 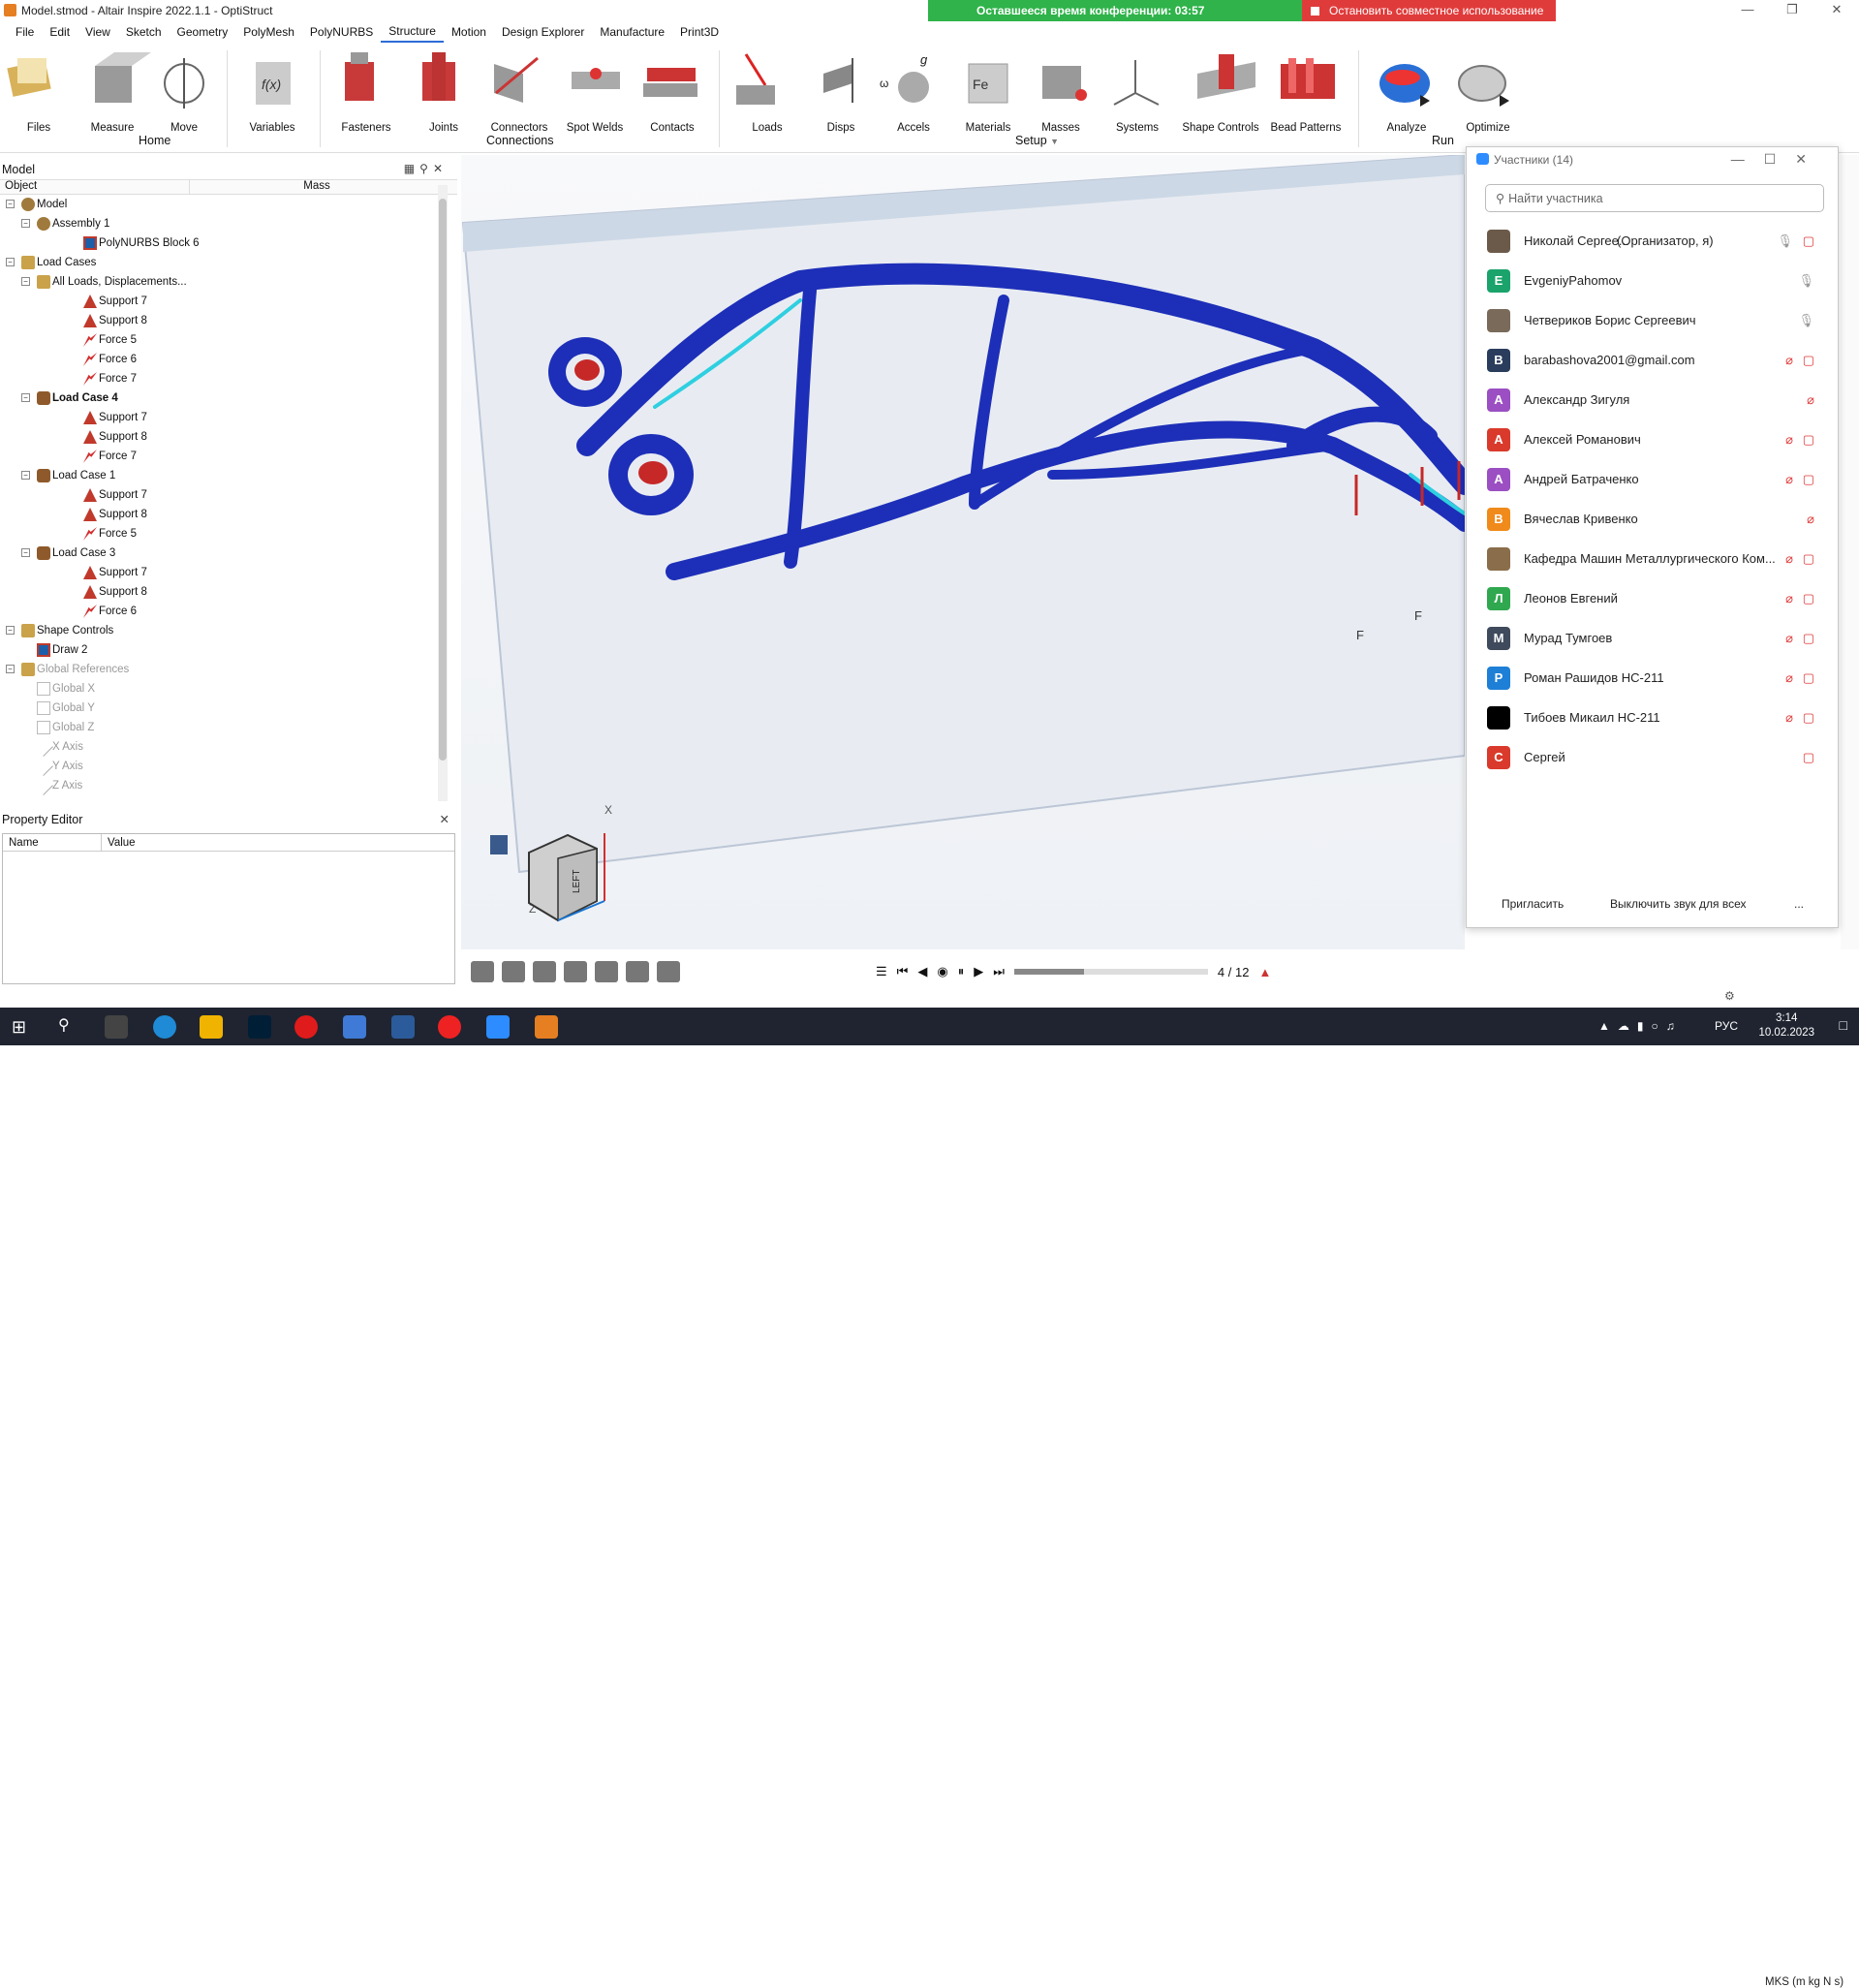 What do you see at coordinates (211, 1027) in the screenshot?
I see `file-explorer-icon` at bounding box center [211, 1027].